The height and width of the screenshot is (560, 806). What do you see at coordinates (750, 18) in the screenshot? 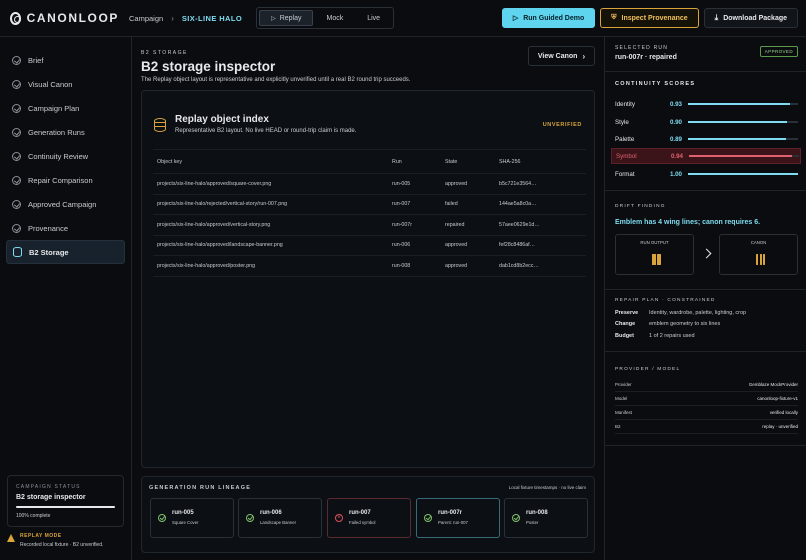
I see `download-package-button: ⤓ Download Package` at bounding box center [750, 18].